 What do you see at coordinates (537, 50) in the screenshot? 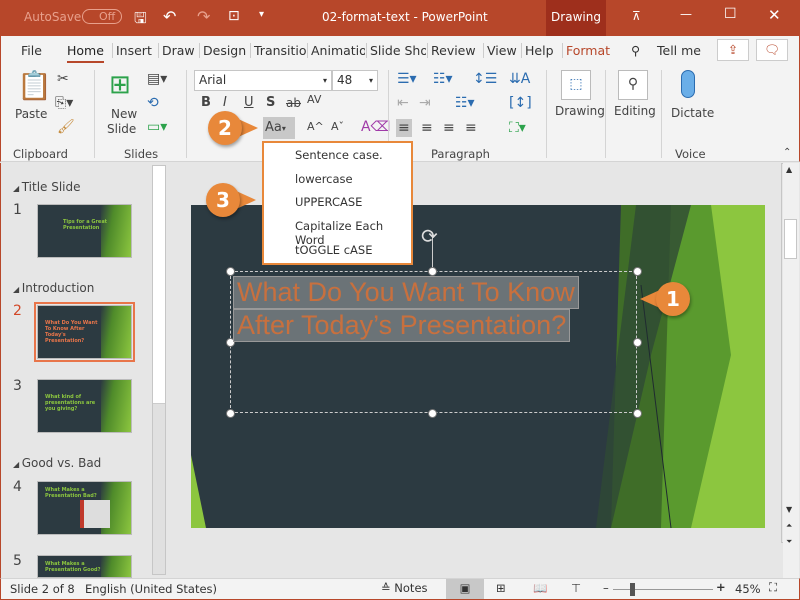
I see `tab-help: Help` at bounding box center [537, 50].